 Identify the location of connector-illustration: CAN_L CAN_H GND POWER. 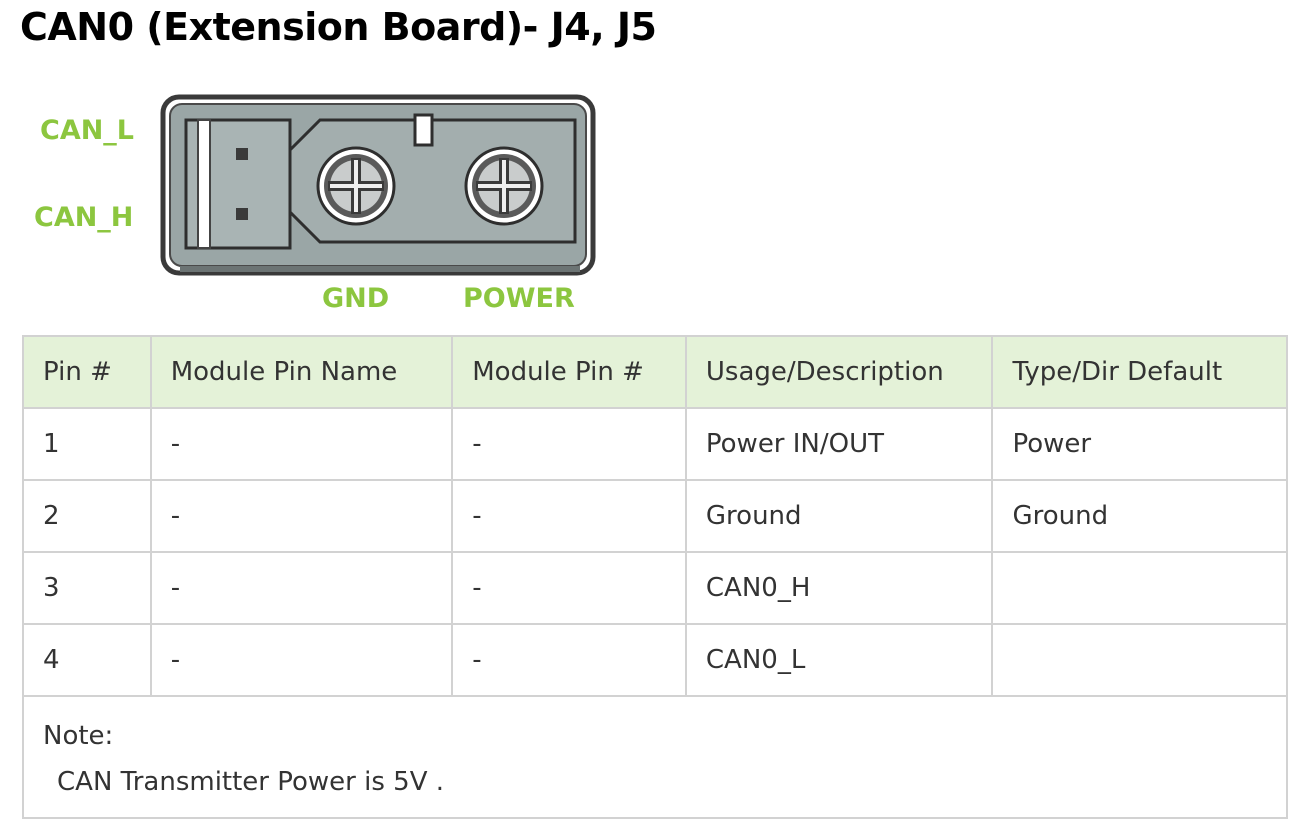
(315, 204).